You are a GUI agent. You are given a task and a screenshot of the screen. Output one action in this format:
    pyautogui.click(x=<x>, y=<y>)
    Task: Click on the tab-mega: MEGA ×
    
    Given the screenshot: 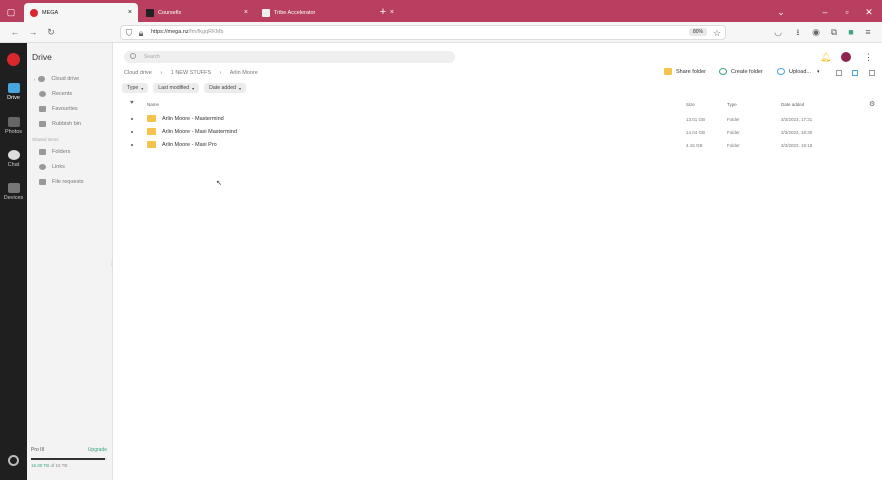 What is the action you would take?
    pyautogui.click(x=81, y=12)
    